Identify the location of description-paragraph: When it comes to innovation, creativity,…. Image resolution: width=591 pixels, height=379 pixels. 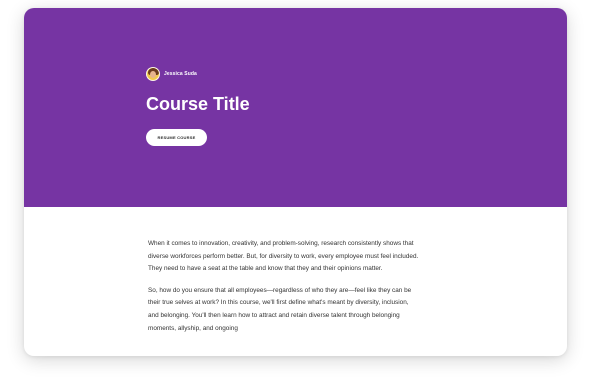
(283, 256).